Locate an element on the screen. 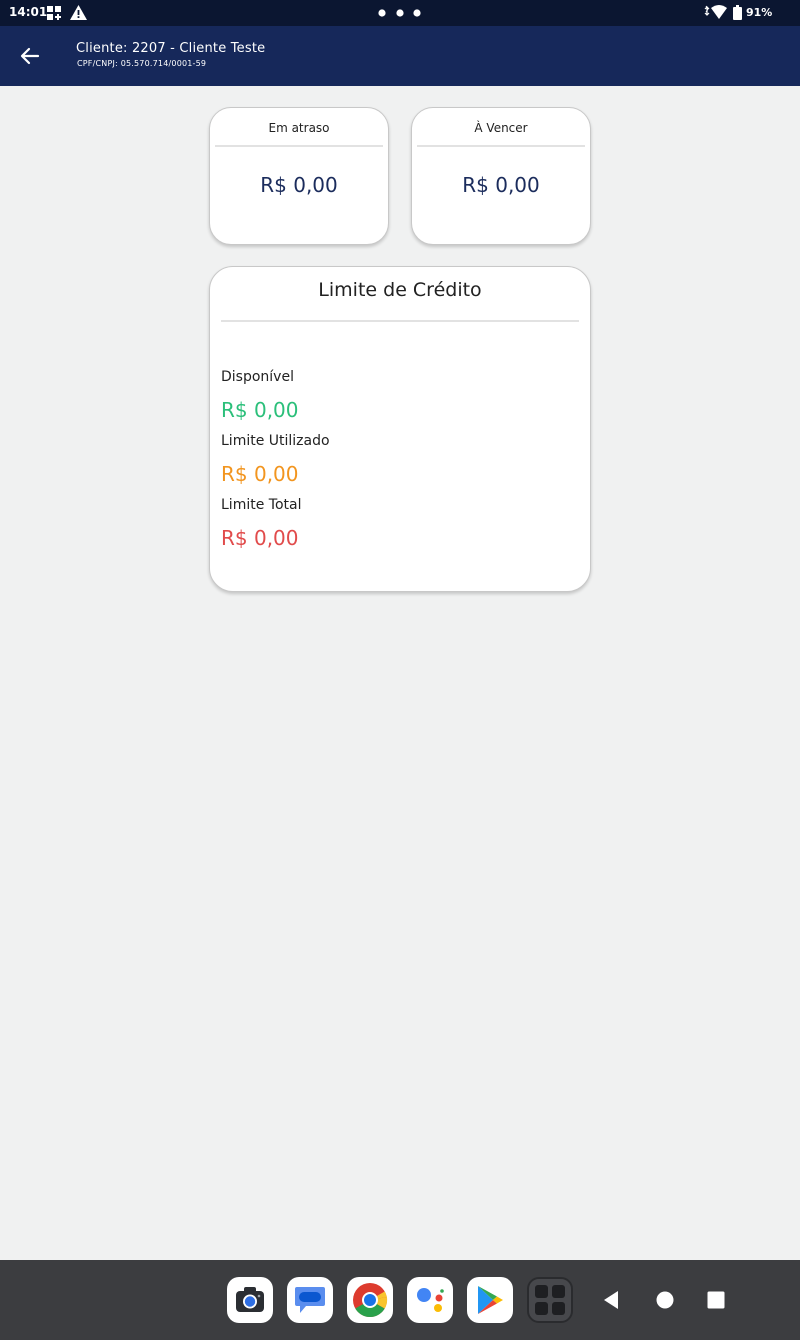 This screenshot has height=1340, width=800. available-value: R$ 0,00 is located at coordinates (260, 410).